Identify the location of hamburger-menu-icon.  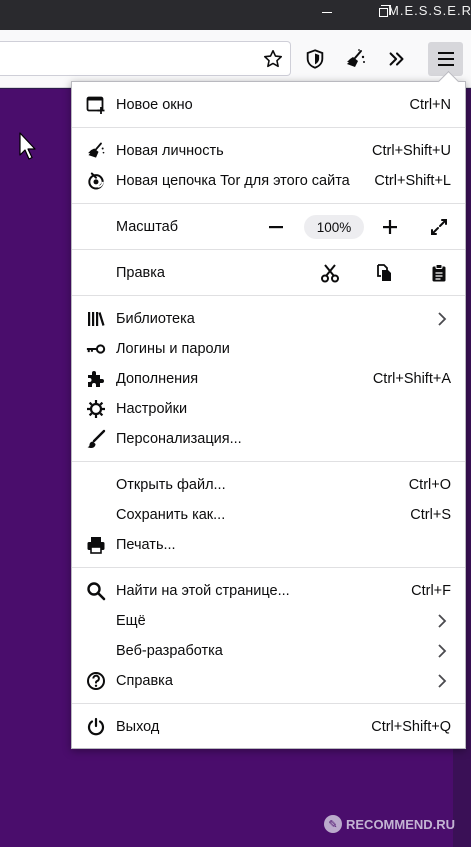
(445, 59).